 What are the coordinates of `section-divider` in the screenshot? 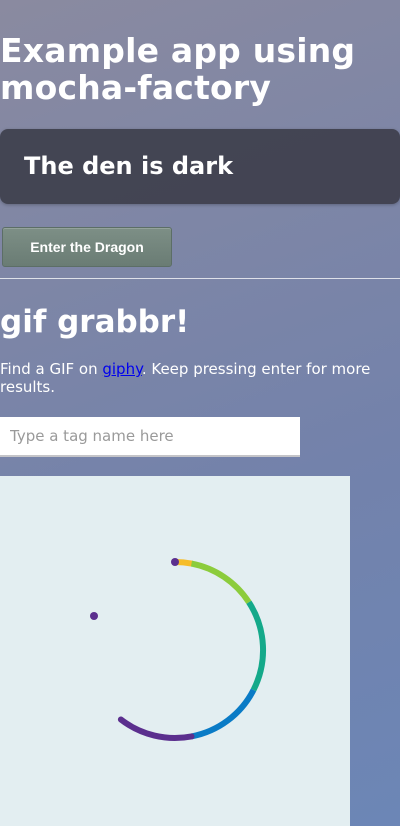 It's located at (200, 278).